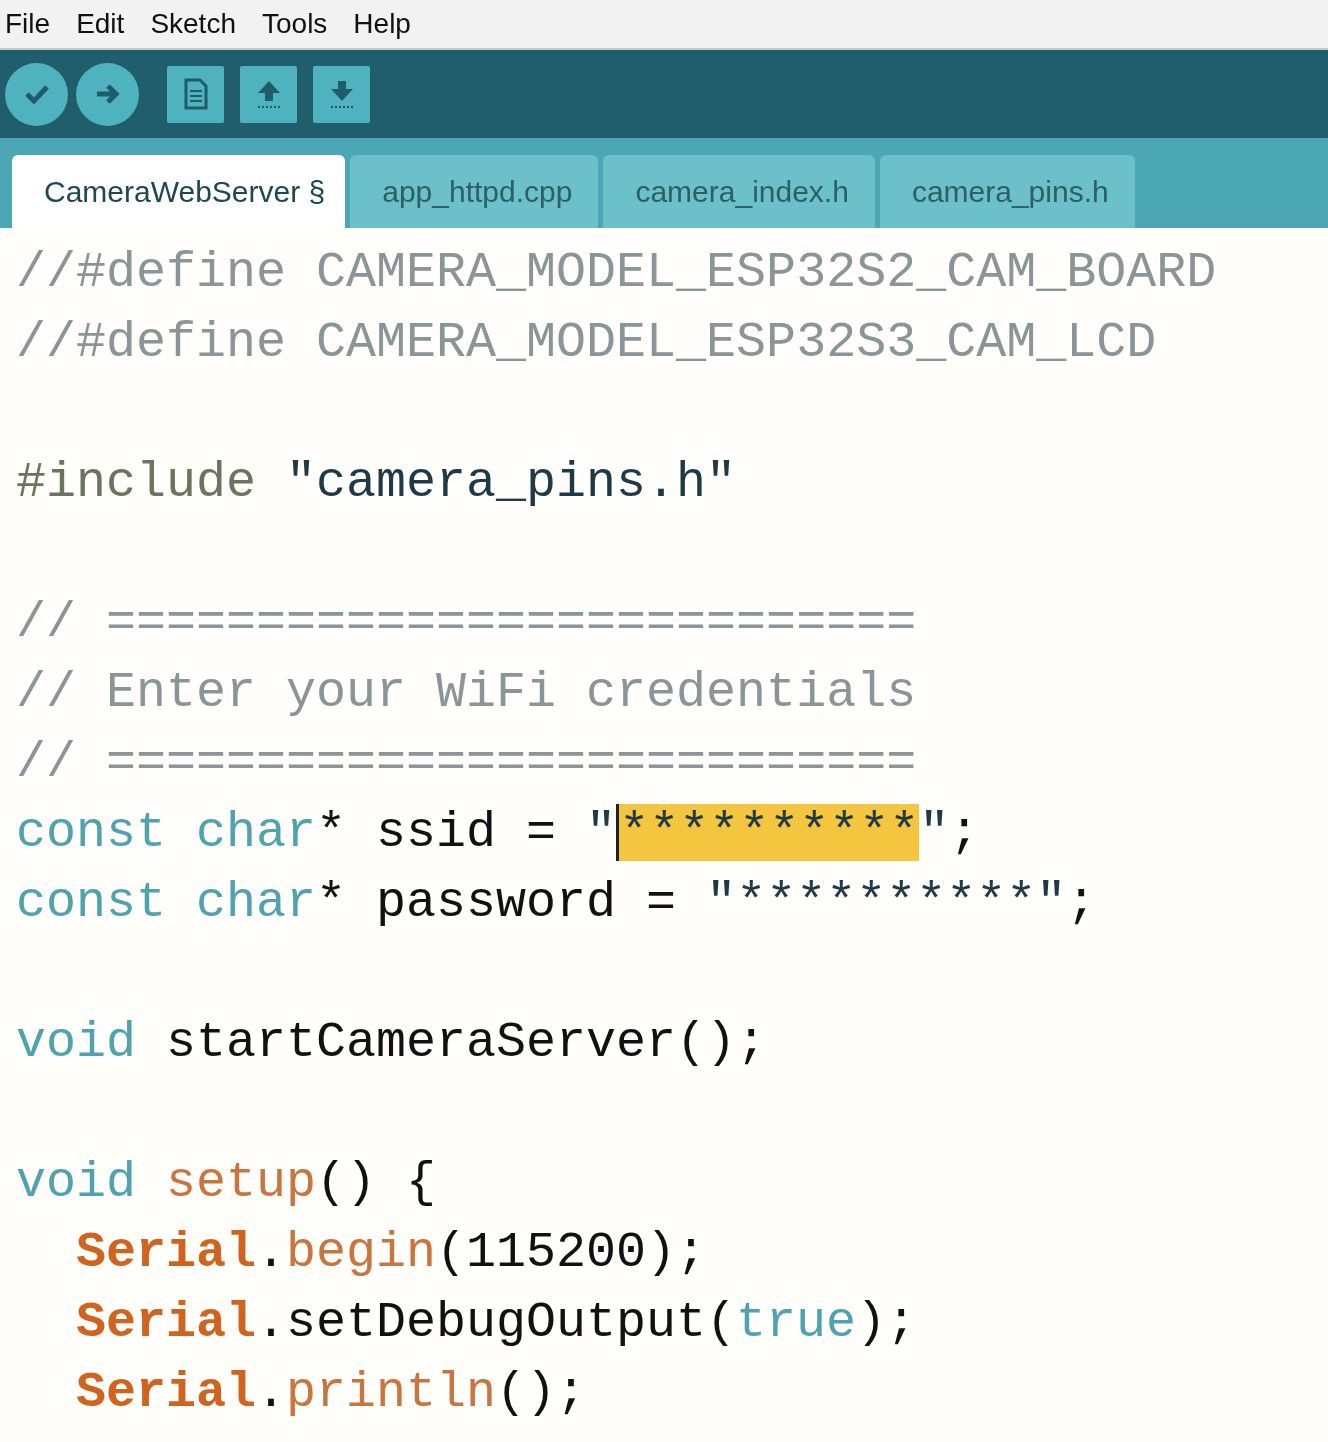 The image size is (1328, 1442). Describe the element at coordinates (28, 24) in the screenshot. I see `menu-item: File` at that location.